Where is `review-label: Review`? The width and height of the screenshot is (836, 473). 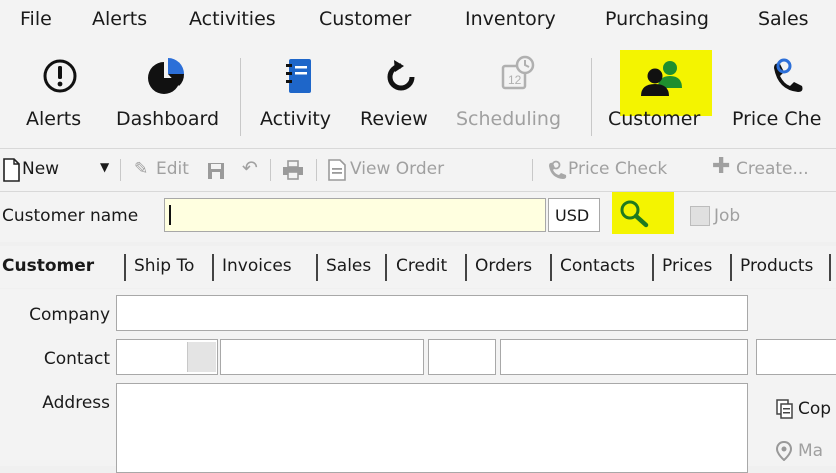 review-label: Review is located at coordinates (394, 119).